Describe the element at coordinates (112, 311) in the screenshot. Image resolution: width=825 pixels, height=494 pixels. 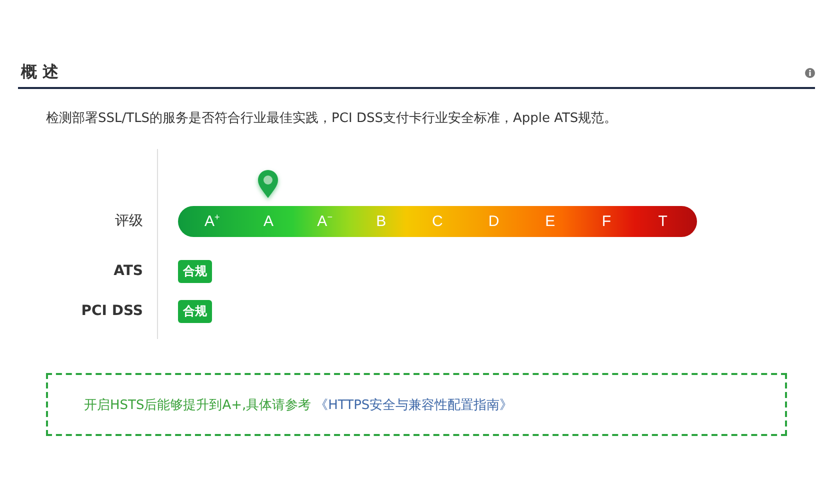
I see `compliance-label: PCI DSS` at that location.